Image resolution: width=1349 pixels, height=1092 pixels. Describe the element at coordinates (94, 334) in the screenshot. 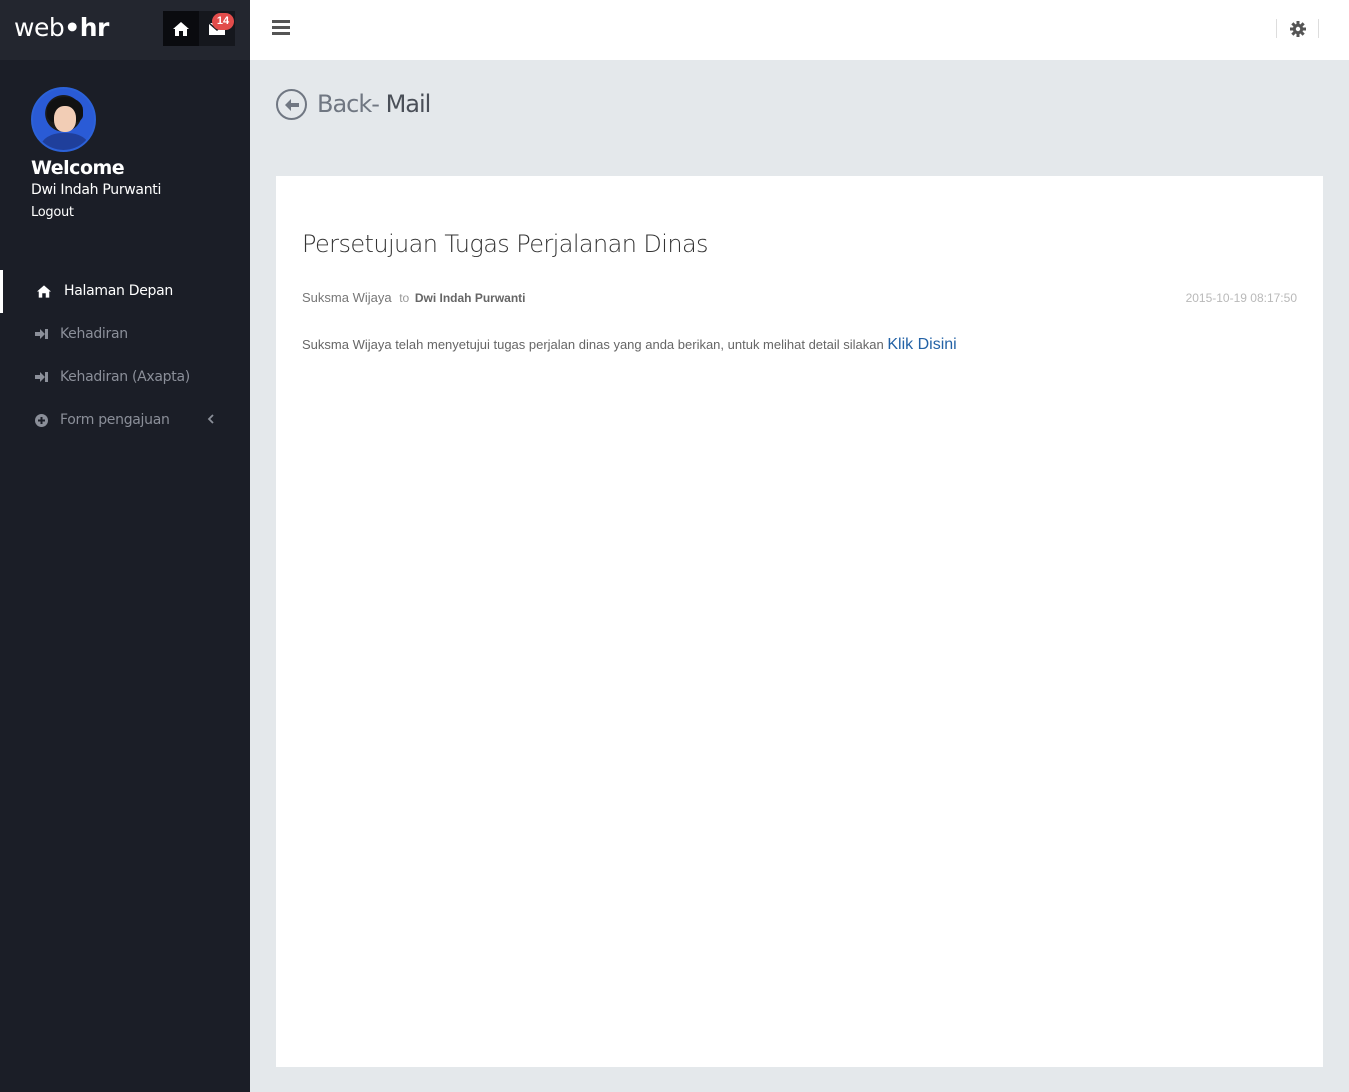

I see `sidebar-item-label: Kehadiran` at that location.